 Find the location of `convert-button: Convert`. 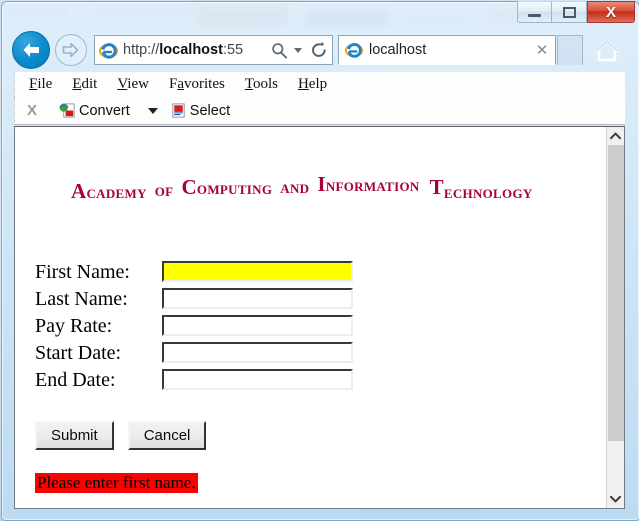

convert-button: Convert is located at coordinates (94, 110).